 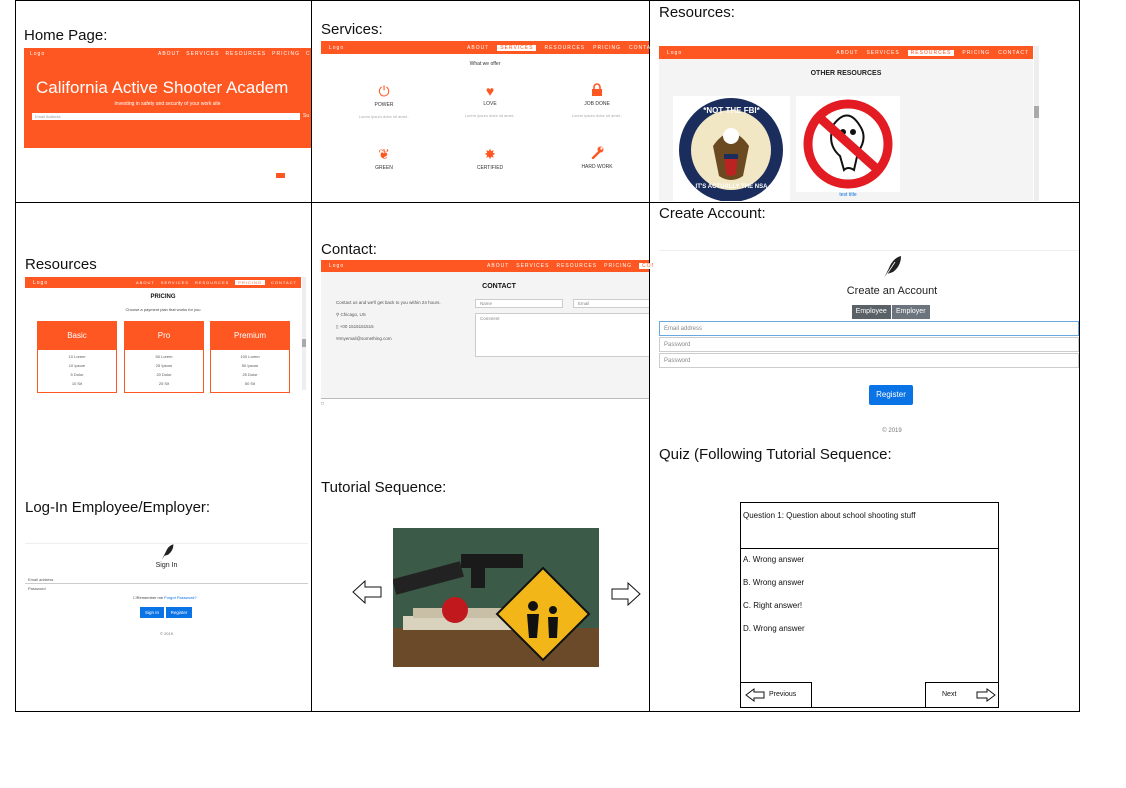 I want to click on plan-name: Pro, so click(x=164, y=336).